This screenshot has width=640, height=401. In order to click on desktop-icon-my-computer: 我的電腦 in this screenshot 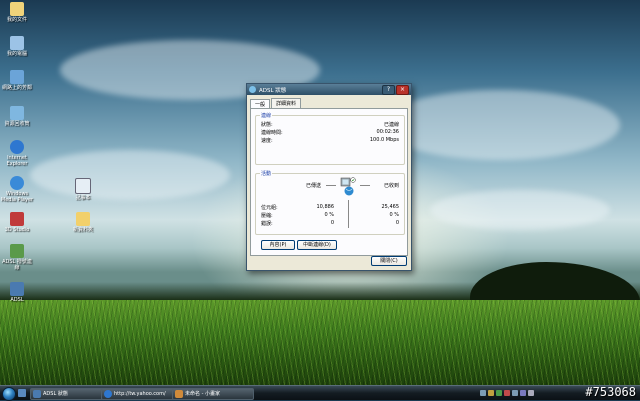, I will do `click(17, 46)`.